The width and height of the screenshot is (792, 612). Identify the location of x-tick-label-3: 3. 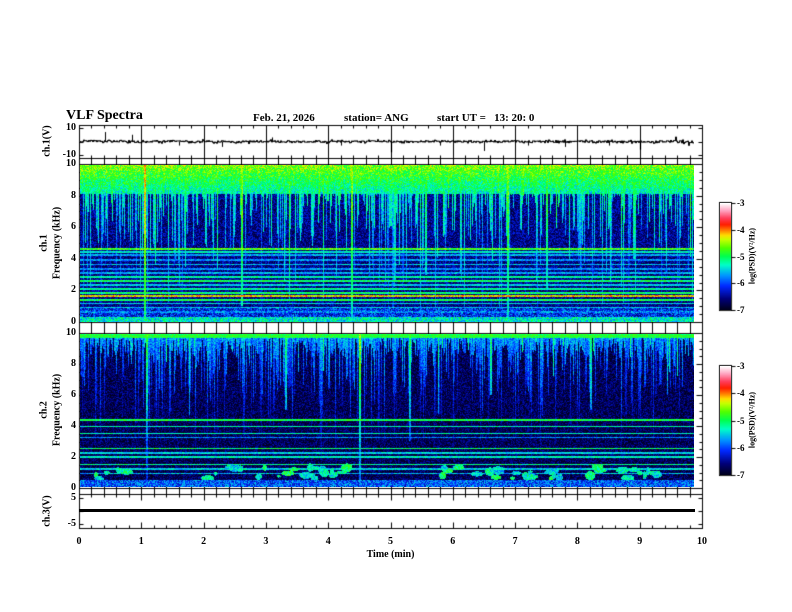
(266, 541).